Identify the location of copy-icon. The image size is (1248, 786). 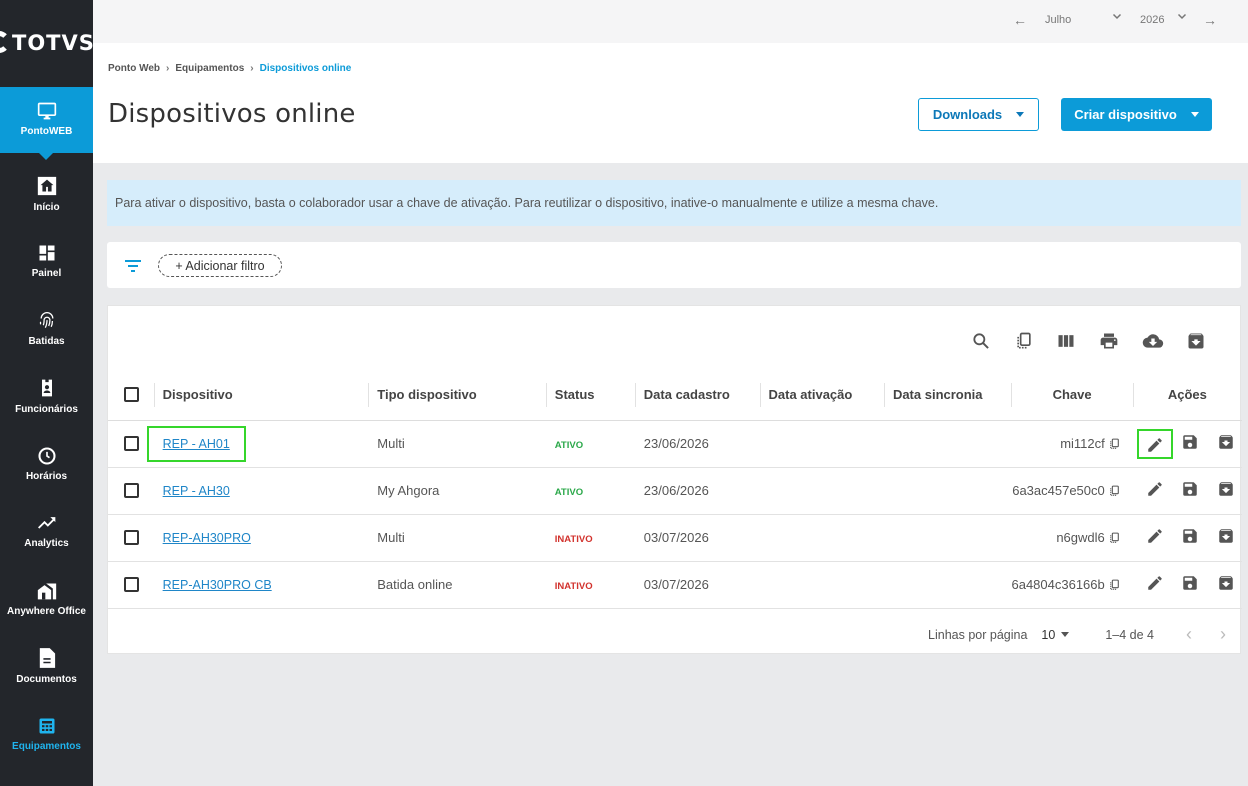
(1024, 341).